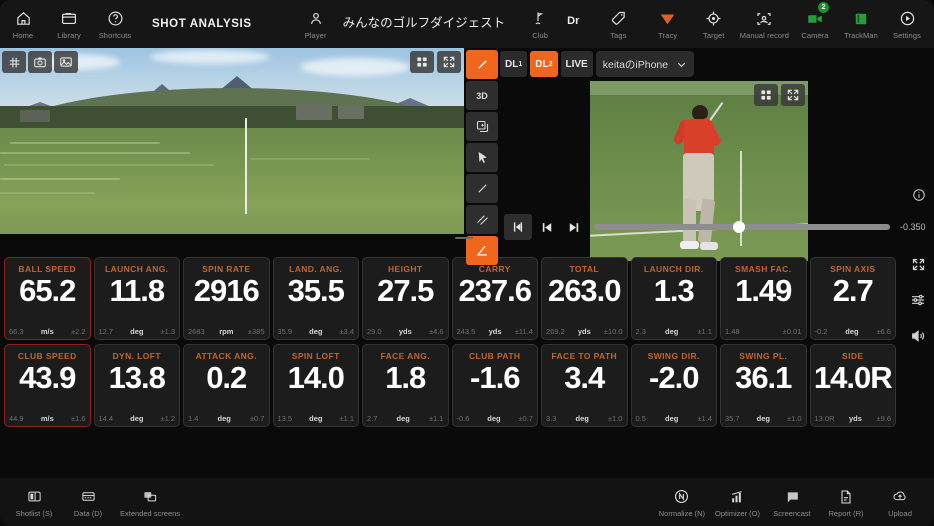 This screenshot has height=526, width=934. I want to click on metric-footer: 35.7 deg ±1.0, so click(763, 418).